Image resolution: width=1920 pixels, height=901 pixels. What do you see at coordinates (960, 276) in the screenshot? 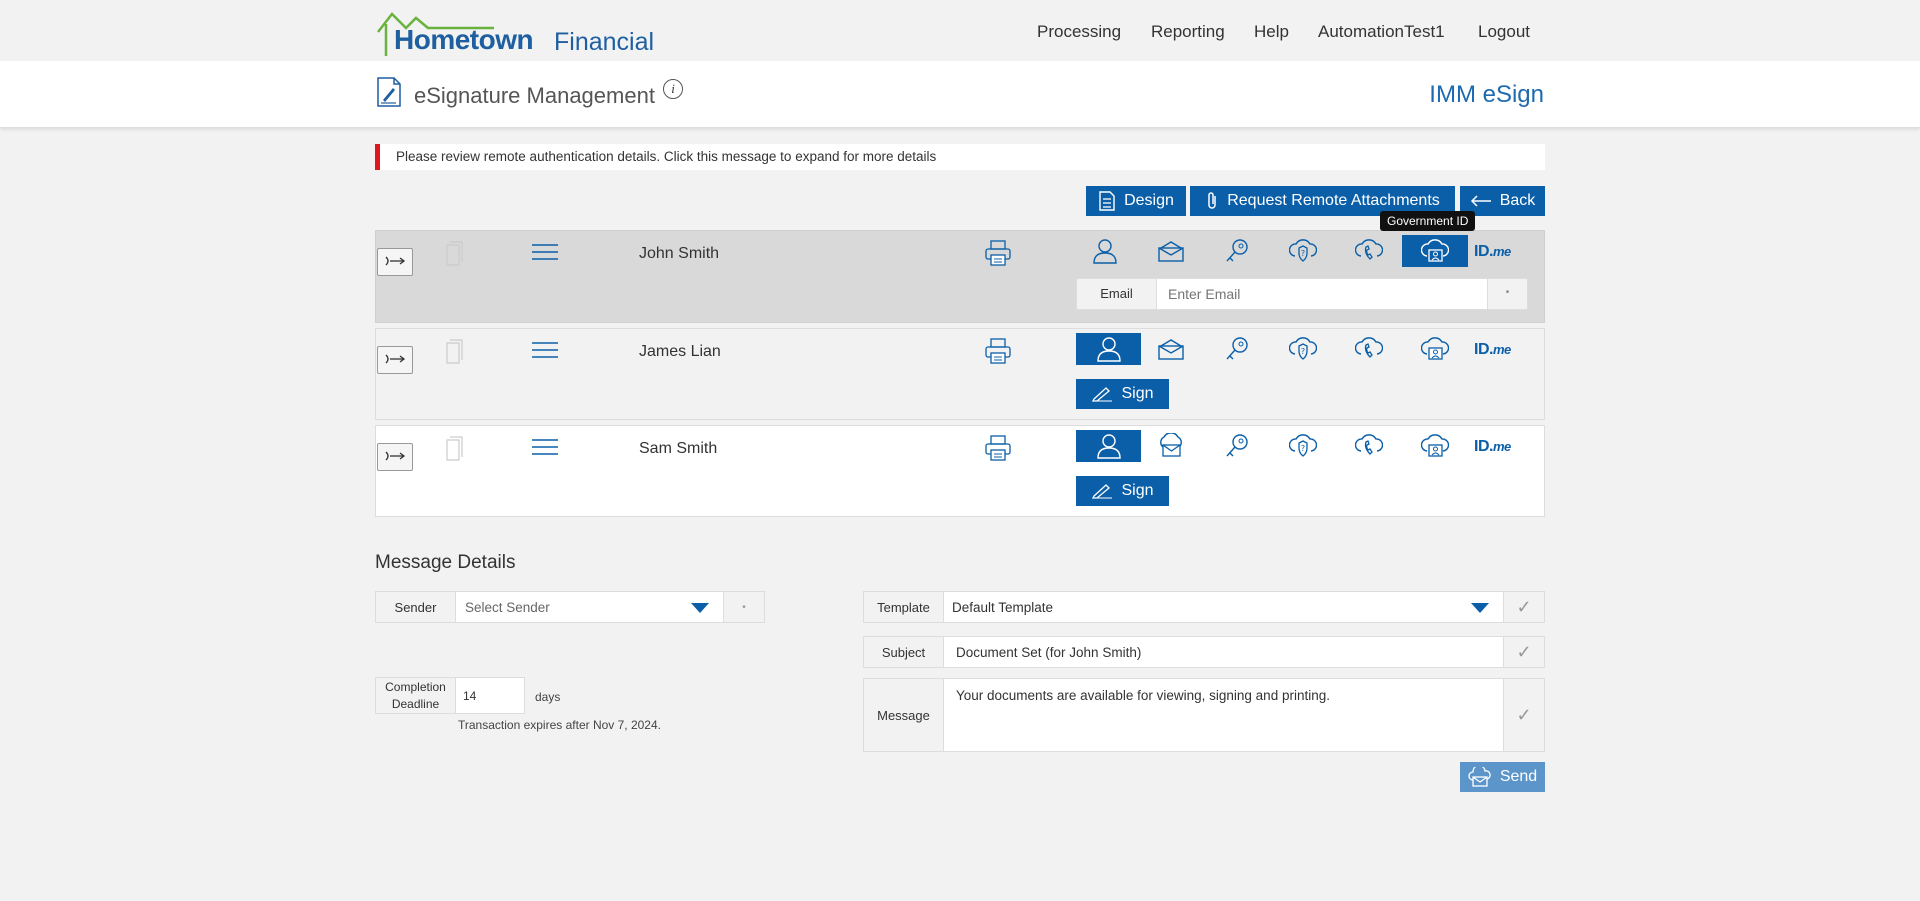
I see `recipient-row: John Smith ? ID.me Email •` at bounding box center [960, 276].